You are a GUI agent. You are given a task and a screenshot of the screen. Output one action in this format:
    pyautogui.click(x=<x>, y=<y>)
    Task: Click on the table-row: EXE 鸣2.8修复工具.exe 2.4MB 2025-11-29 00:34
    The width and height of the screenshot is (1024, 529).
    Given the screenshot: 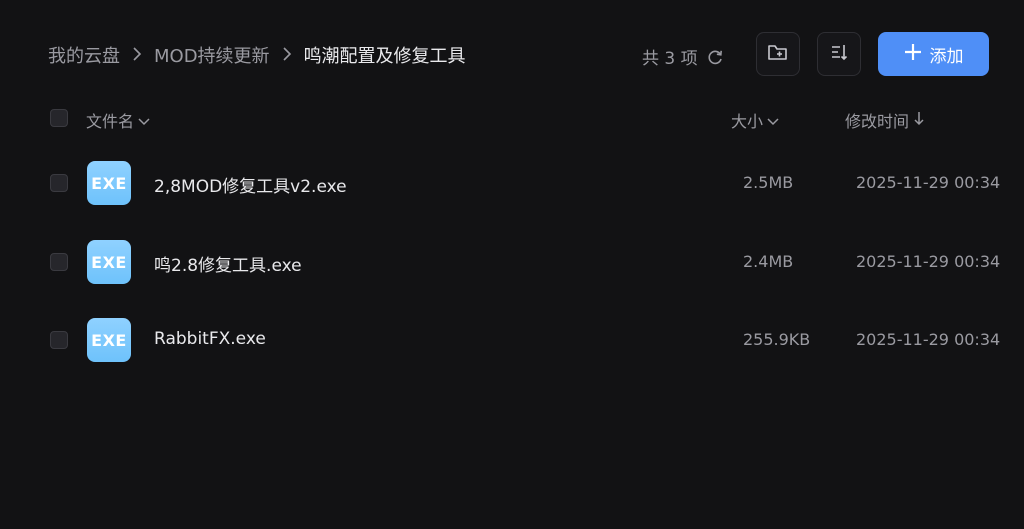 What is the action you would take?
    pyautogui.click(x=512, y=262)
    